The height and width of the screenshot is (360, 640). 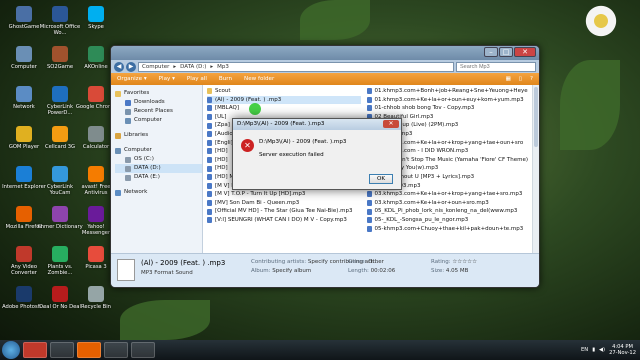 What do you see at coordinates (227, 108) in the screenshot?
I see `file-name: [MBLAQ]` at bounding box center [227, 108].